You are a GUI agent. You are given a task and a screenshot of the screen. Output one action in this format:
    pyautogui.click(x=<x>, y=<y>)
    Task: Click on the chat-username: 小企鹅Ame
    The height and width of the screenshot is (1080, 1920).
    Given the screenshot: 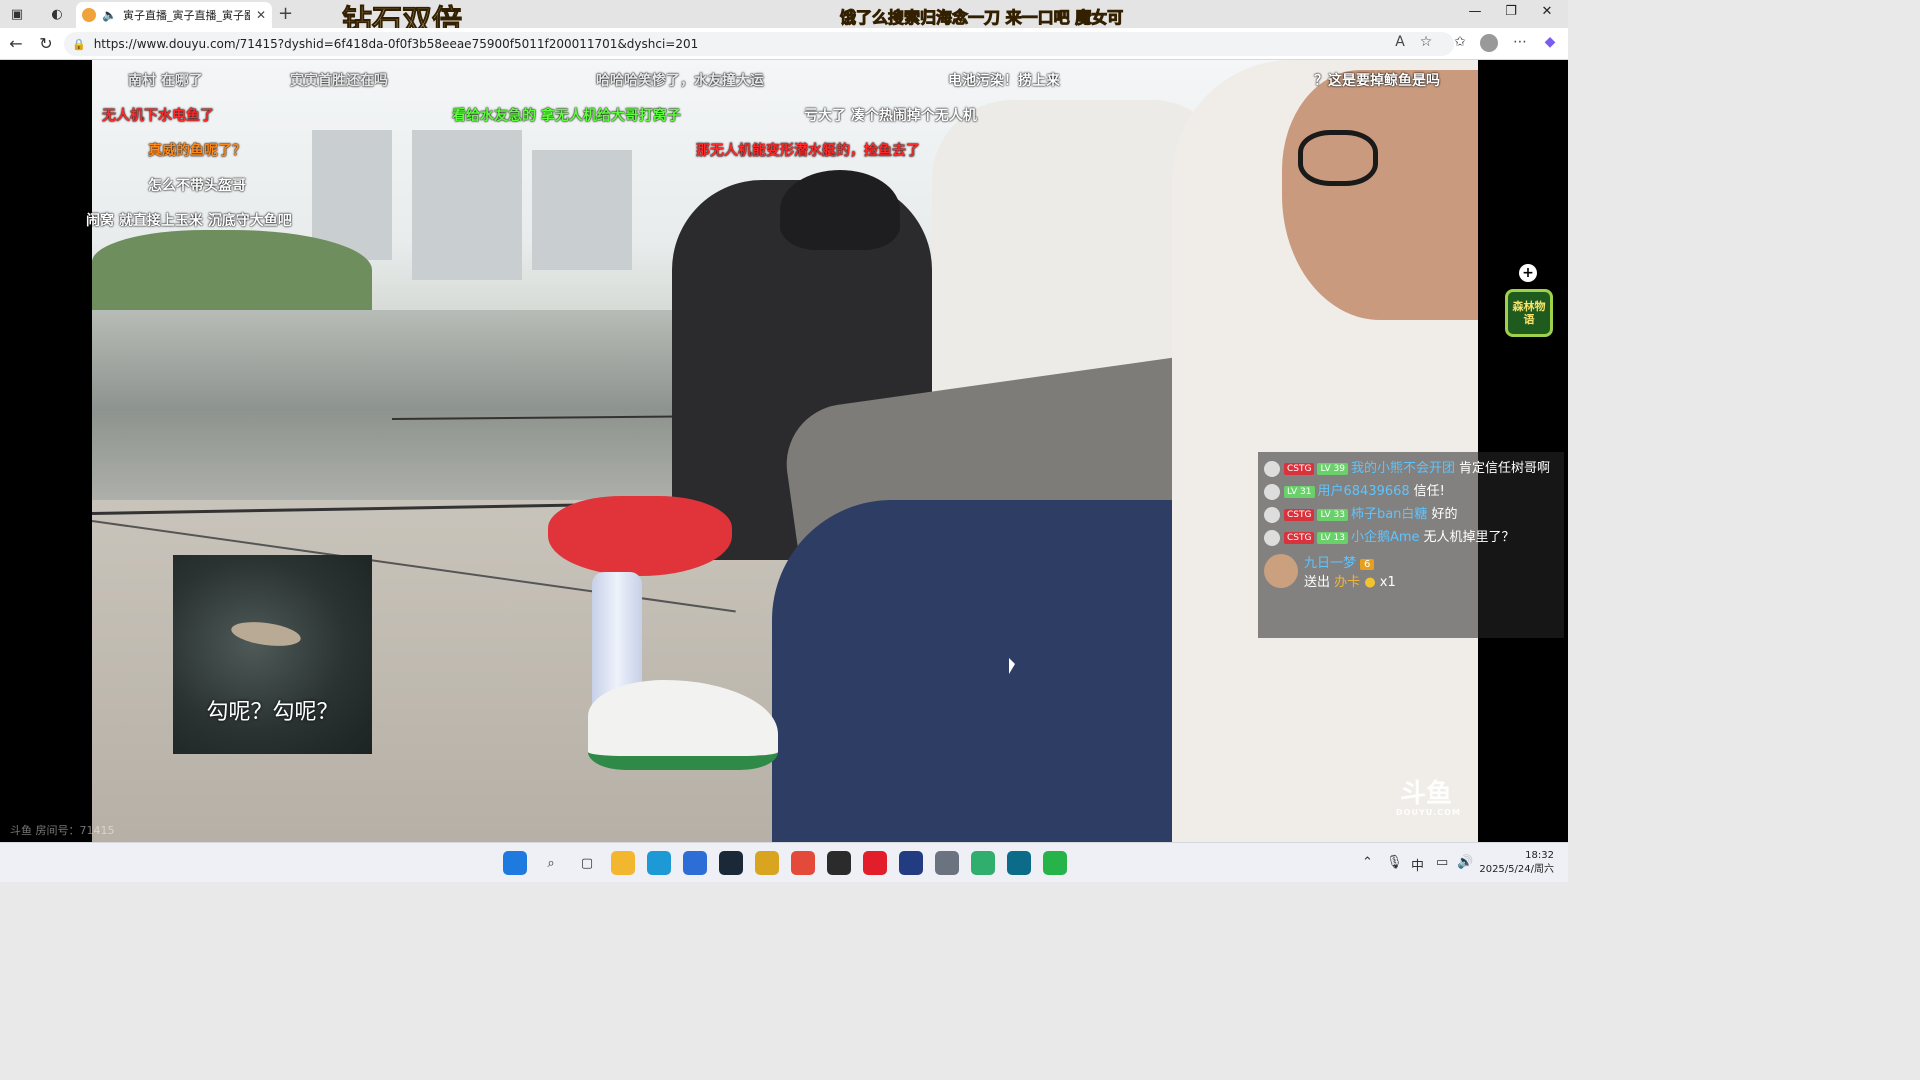 What is the action you would take?
    pyautogui.click(x=1385, y=537)
    